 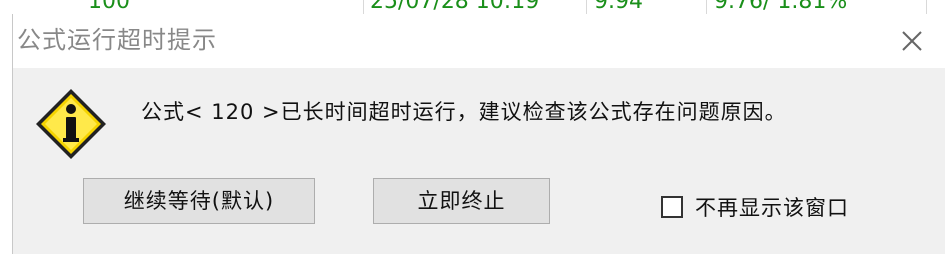 What do you see at coordinates (618, 7) in the screenshot?
I see `sheet-cell-price: 9.94` at bounding box center [618, 7].